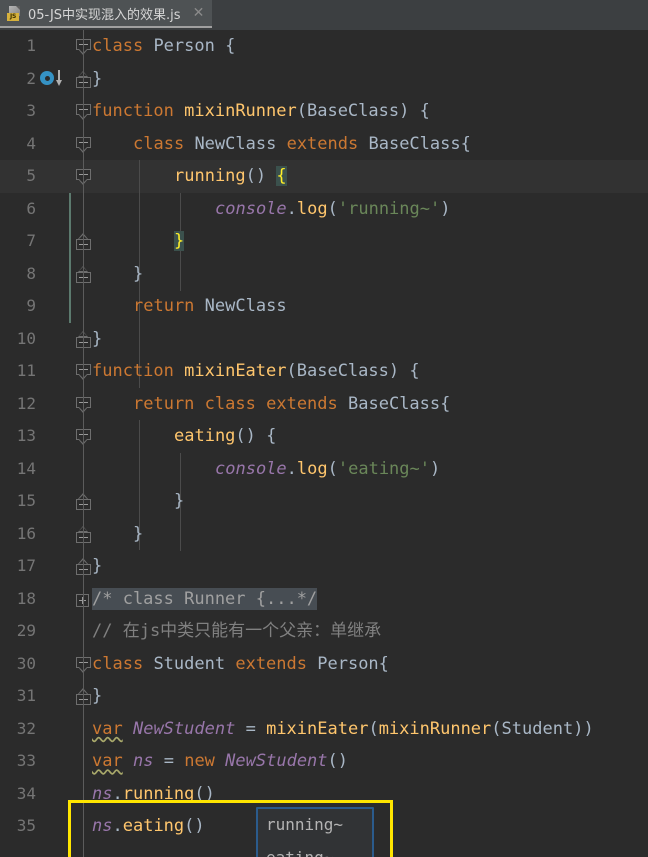 The height and width of the screenshot is (857, 648). I want to click on line-number: 11, so click(26, 370).